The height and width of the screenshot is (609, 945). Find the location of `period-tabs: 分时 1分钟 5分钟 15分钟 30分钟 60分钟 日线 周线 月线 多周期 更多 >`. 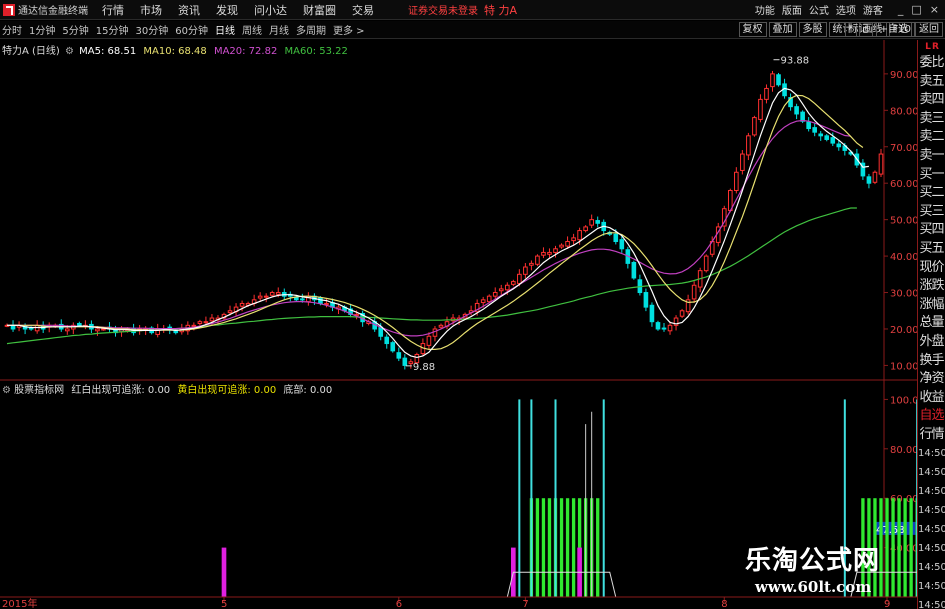

period-tabs: 分时 1分钟 5分钟 15分钟 30分钟 60分钟 日线 周线 月线 多周期 更多 > is located at coordinates (187, 29).